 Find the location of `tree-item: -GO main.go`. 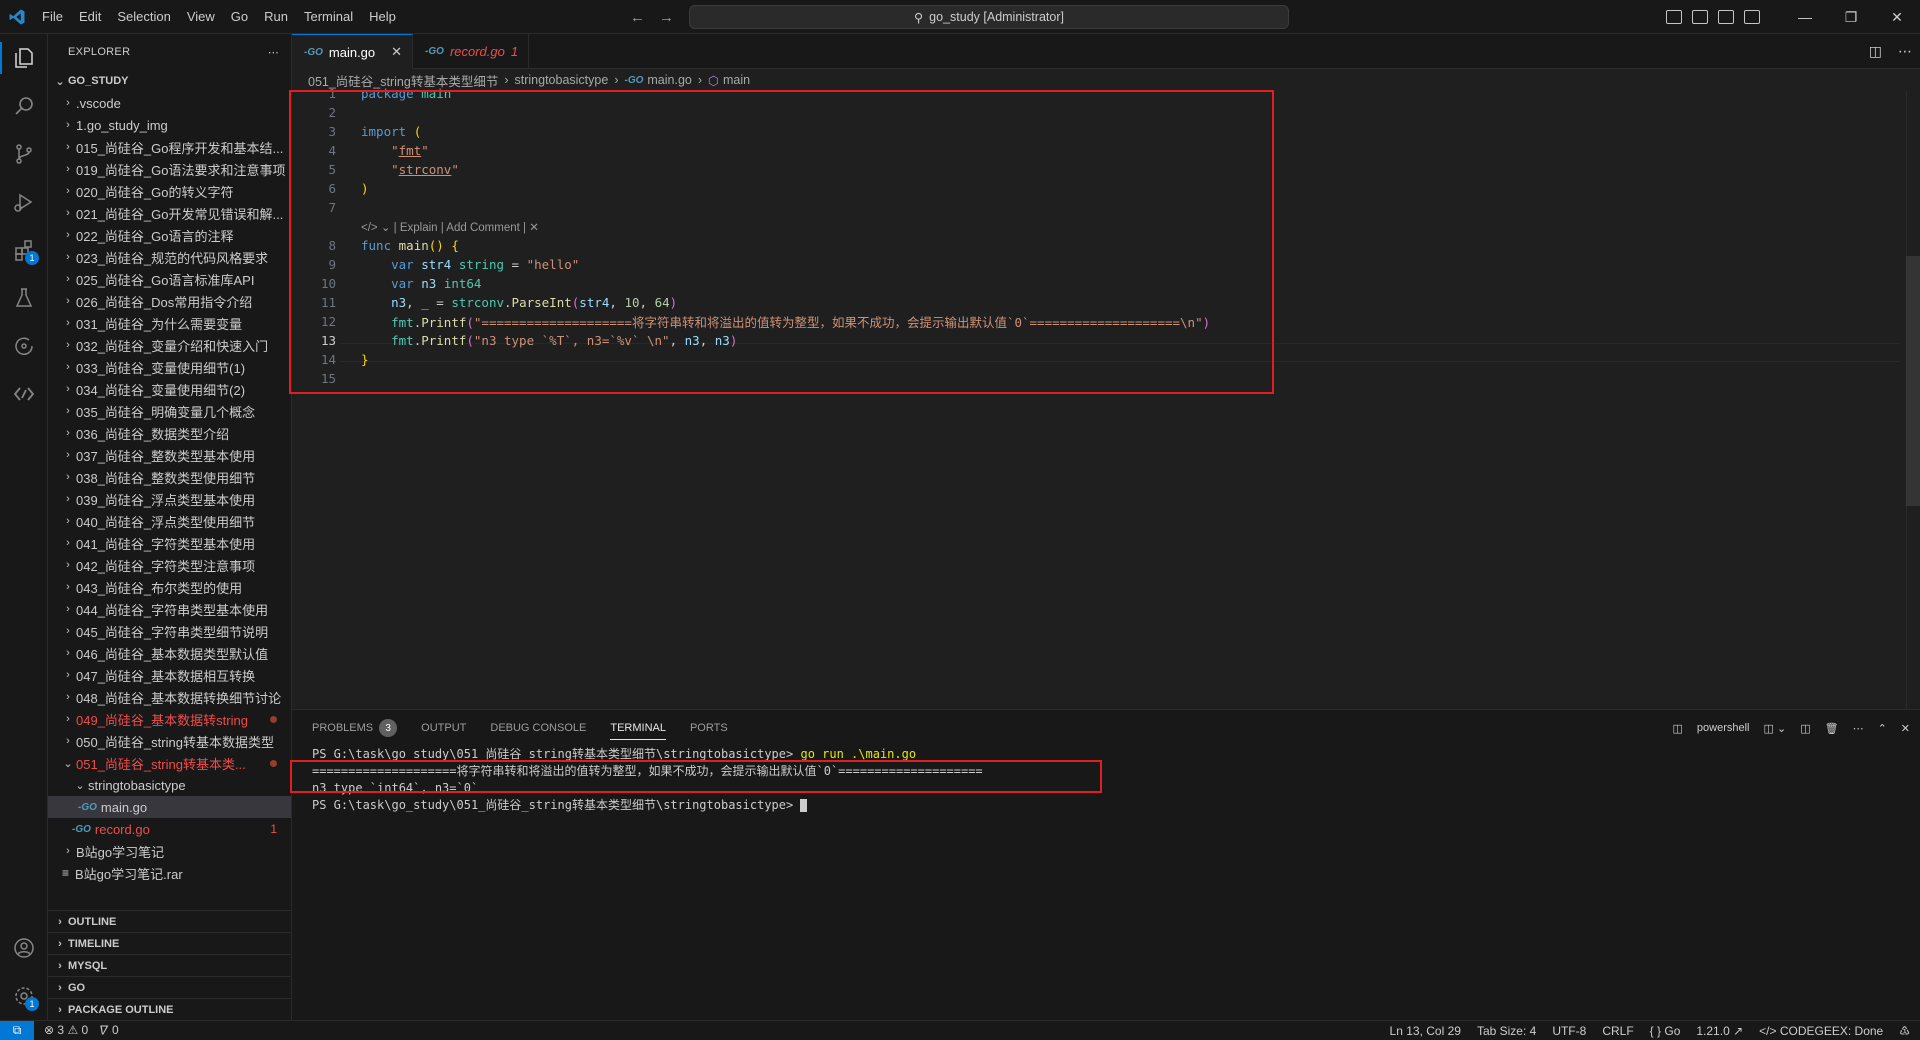

tree-item: -GO main.go is located at coordinates (169, 807).